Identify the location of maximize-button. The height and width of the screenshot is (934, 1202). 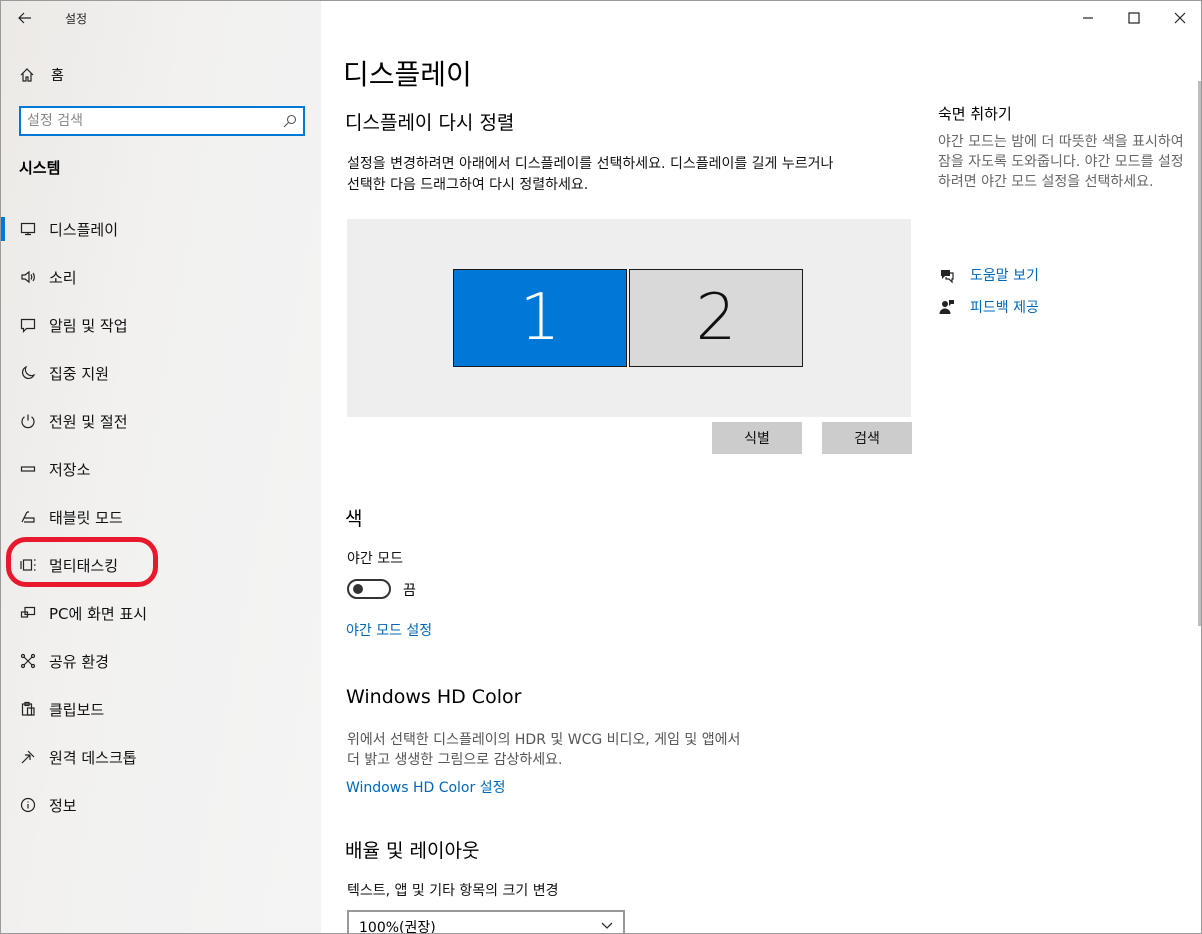
(1134, 18).